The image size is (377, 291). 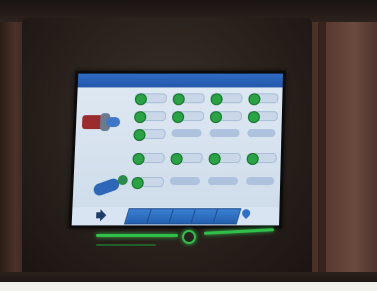 I want to click on paper-border, so click(x=188, y=286).